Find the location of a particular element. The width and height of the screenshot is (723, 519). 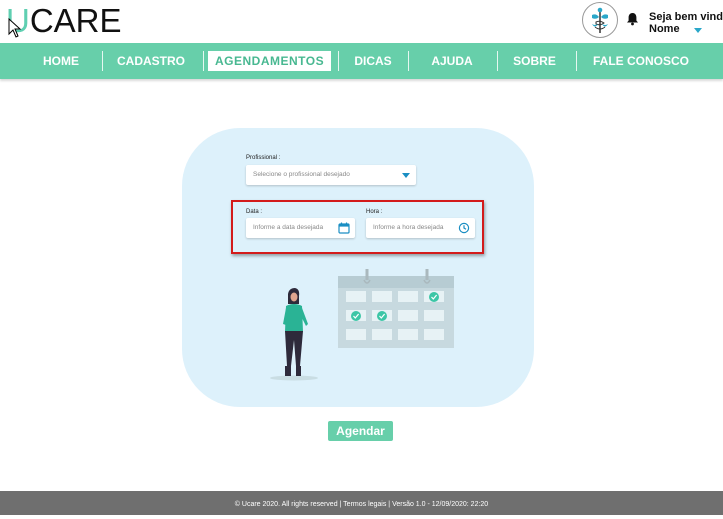

nav-label: DICAS is located at coordinates (373, 61).